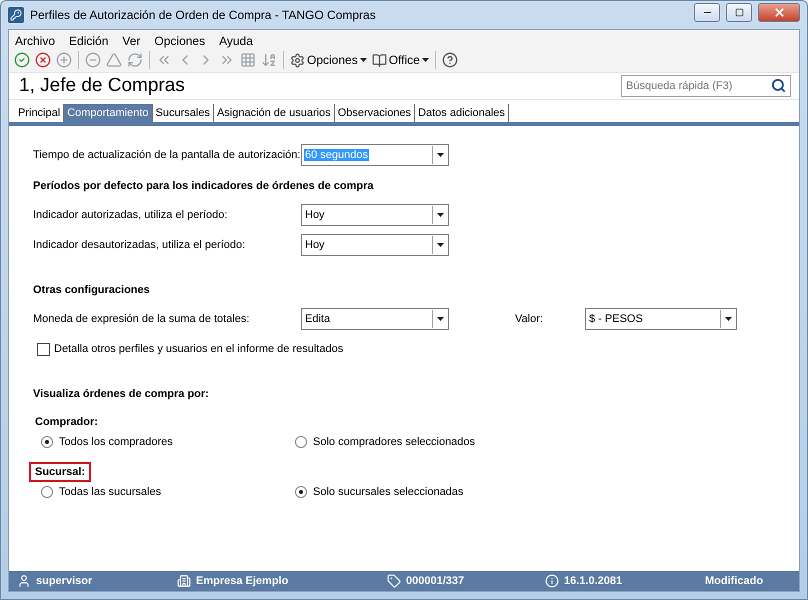  What do you see at coordinates (183, 113) in the screenshot?
I see `tab: Sucursales` at bounding box center [183, 113].